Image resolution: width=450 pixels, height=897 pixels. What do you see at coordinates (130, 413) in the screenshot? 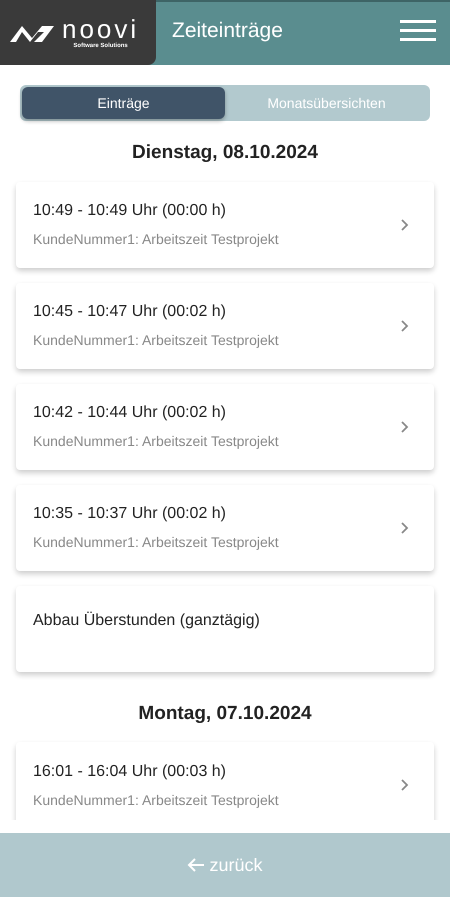
I see `entry-time: 10:42 - 10:44 Uhr (00:02 h)` at bounding box center [130, 413].